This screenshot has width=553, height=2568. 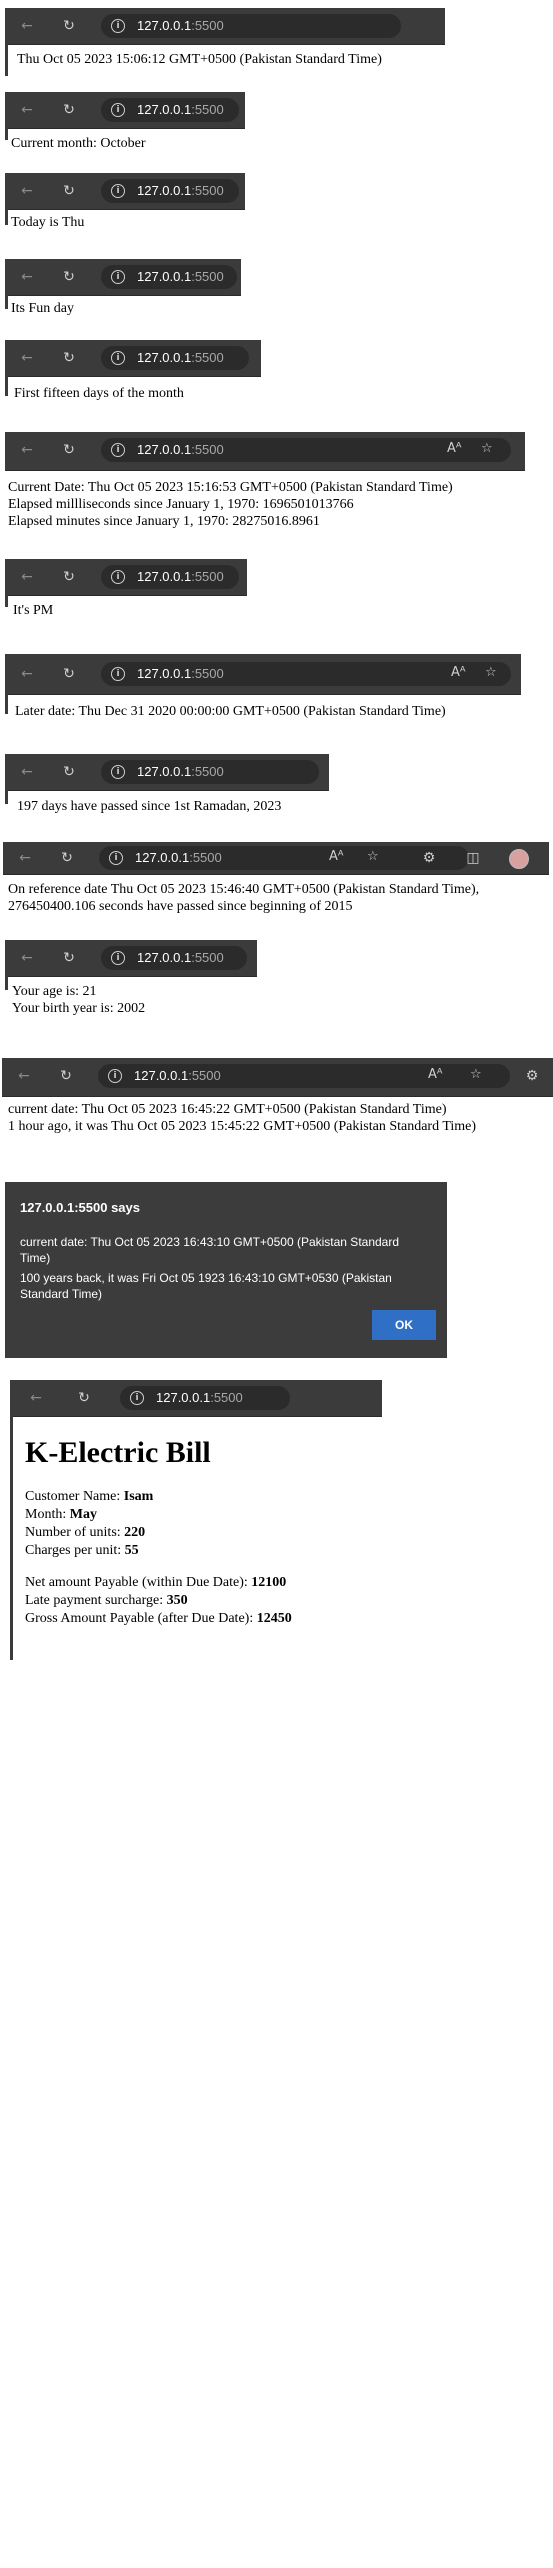 What do you see at coordinates (83, 1514) in the screenshot?
I see `month-value: May` at bounding box center [83, 1514].